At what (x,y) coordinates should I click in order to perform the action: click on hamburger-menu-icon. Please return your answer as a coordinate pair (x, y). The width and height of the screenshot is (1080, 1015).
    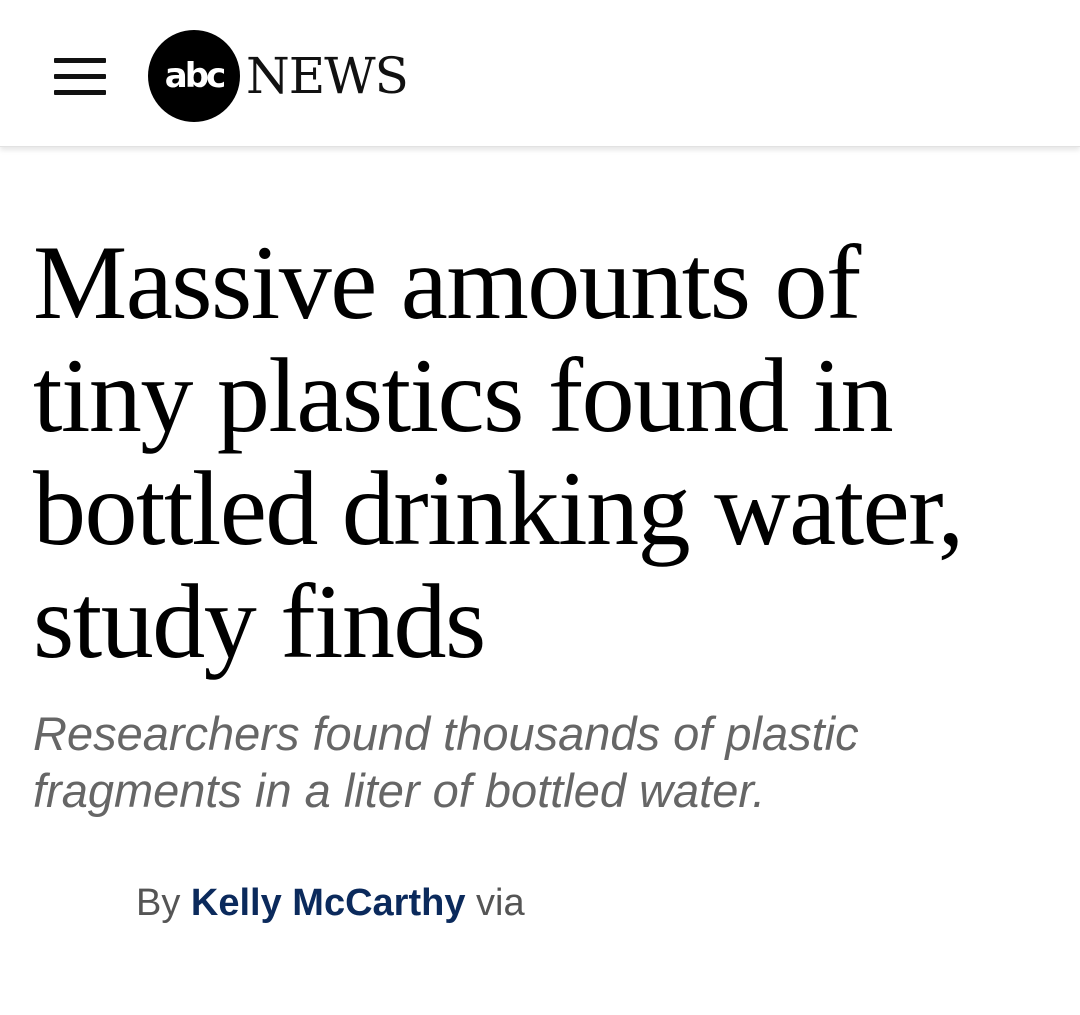
    Looking at the image, I should click on (80, 78).